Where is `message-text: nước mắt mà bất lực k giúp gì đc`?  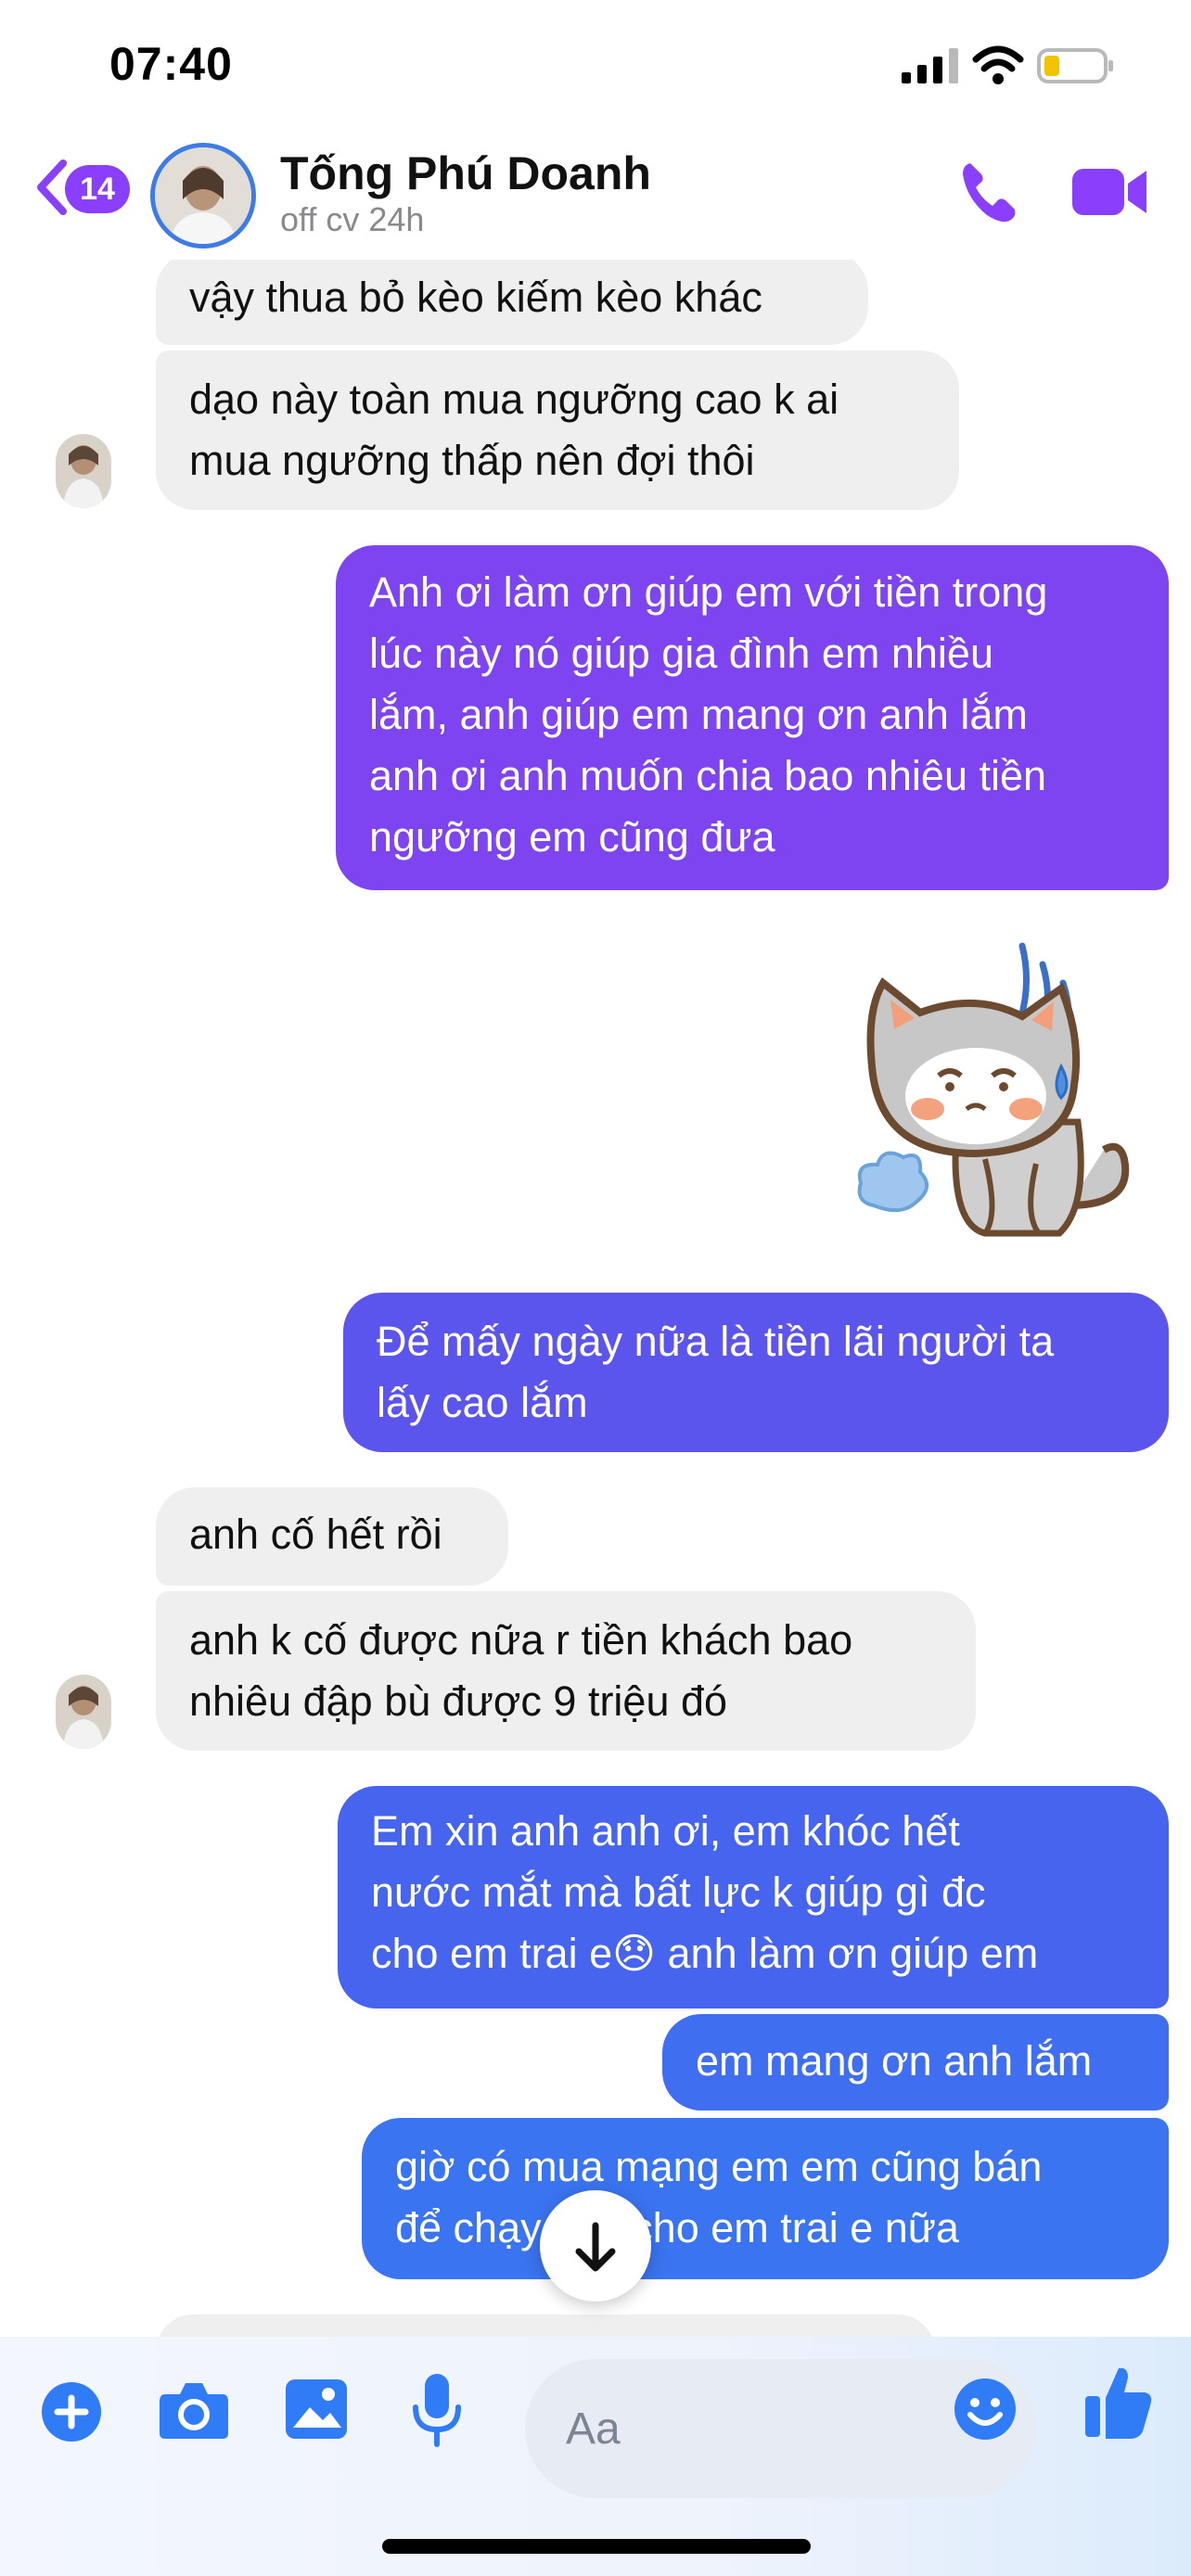
message-text: nước mắt mà bất lực k giúp gì đc is located at coordinates (678, 1892).